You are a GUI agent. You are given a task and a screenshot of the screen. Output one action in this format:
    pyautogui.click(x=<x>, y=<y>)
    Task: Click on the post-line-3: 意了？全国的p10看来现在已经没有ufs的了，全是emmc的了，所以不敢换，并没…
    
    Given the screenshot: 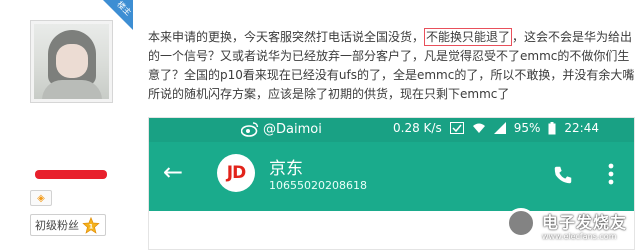 What is the action you would take?
    pyautogui.click(x=391, y=75)
    